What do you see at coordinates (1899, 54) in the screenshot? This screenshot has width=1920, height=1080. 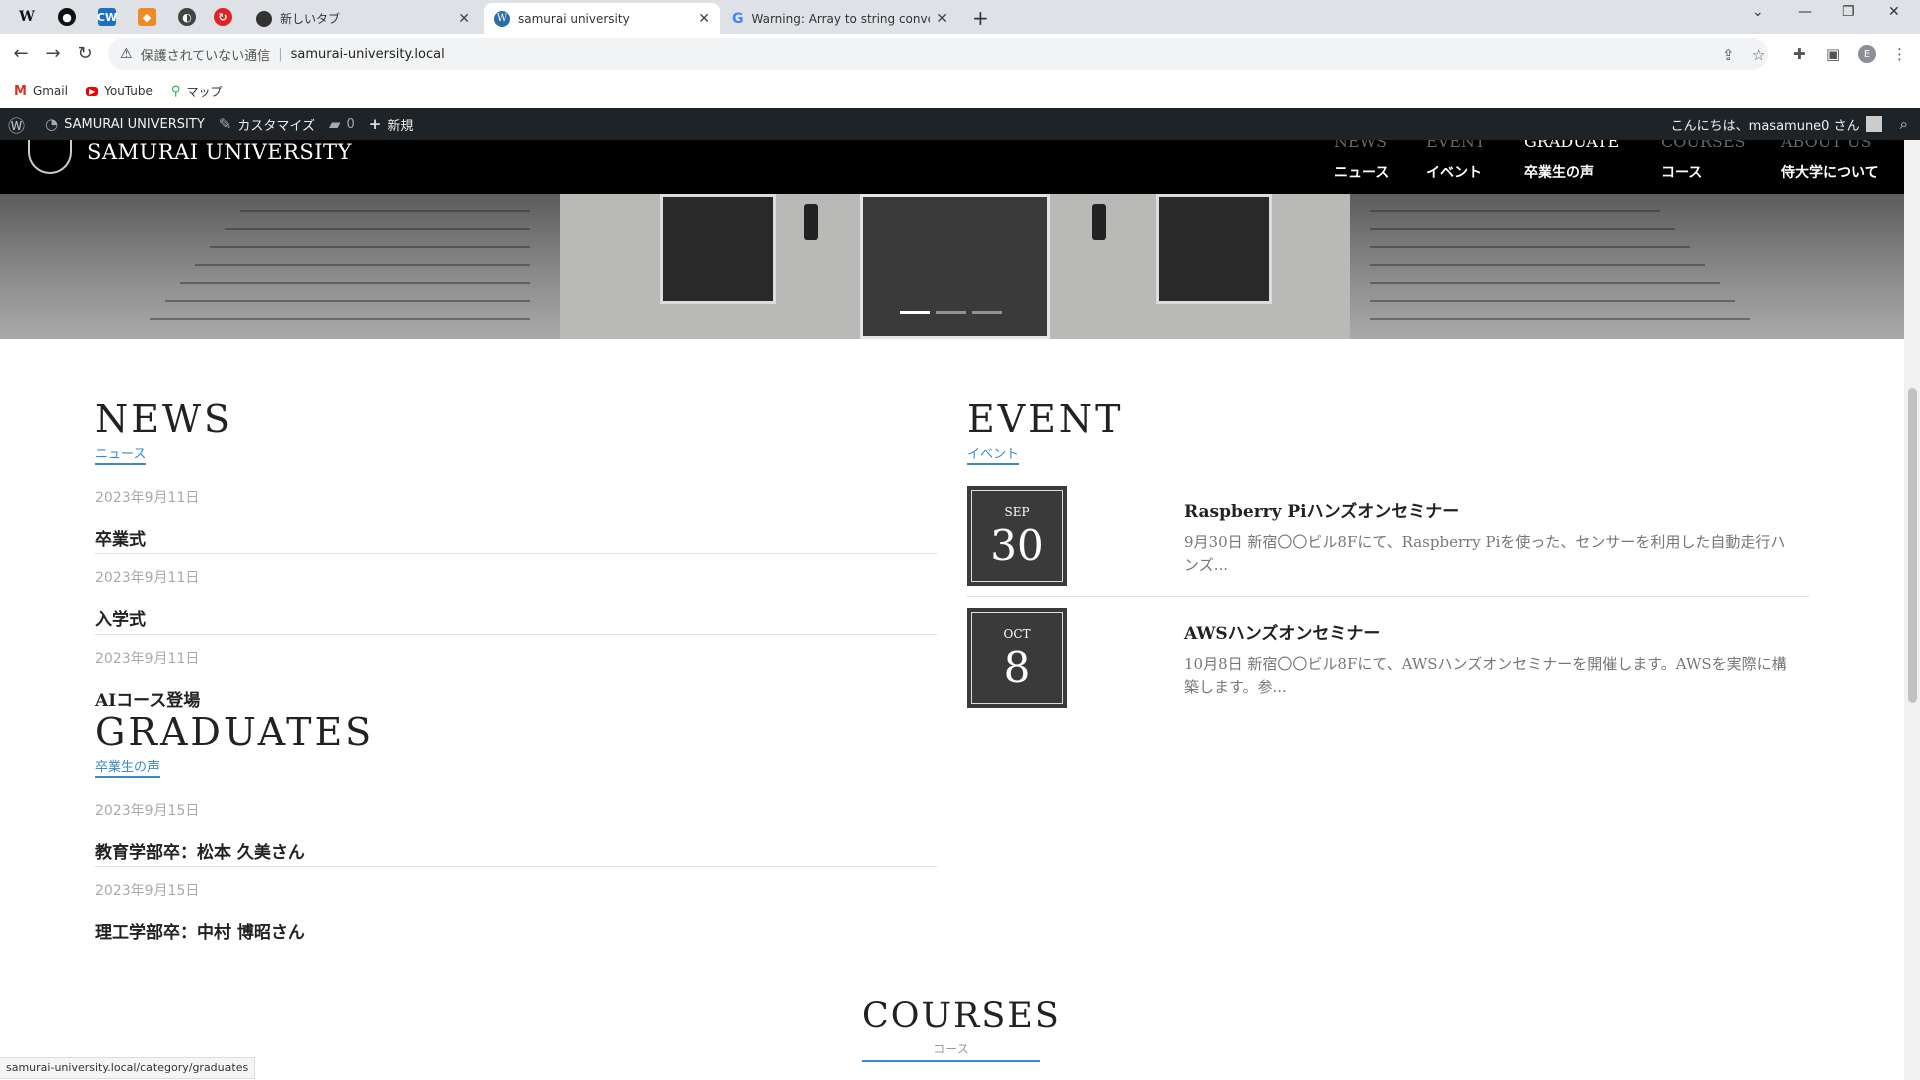 I see `menu-icon: ⋮` at bounding box center [1899, 54].